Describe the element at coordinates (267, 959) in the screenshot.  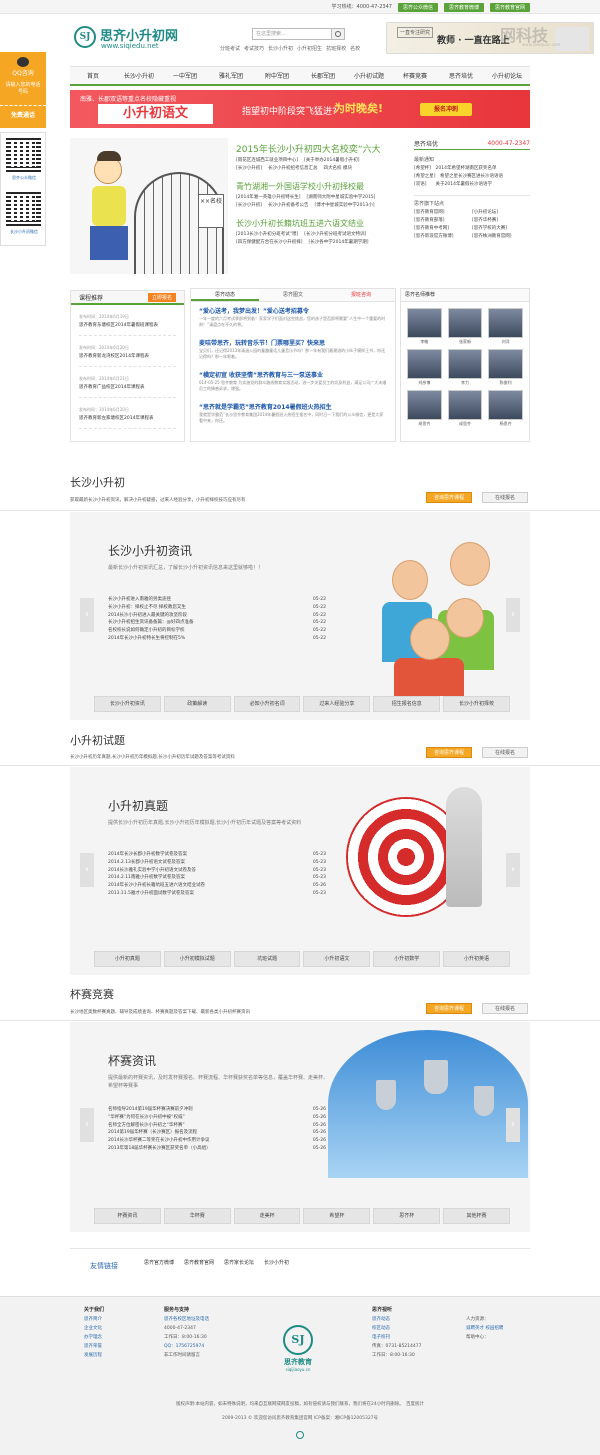
I see `panel-tab: 坑班试题` at that location.